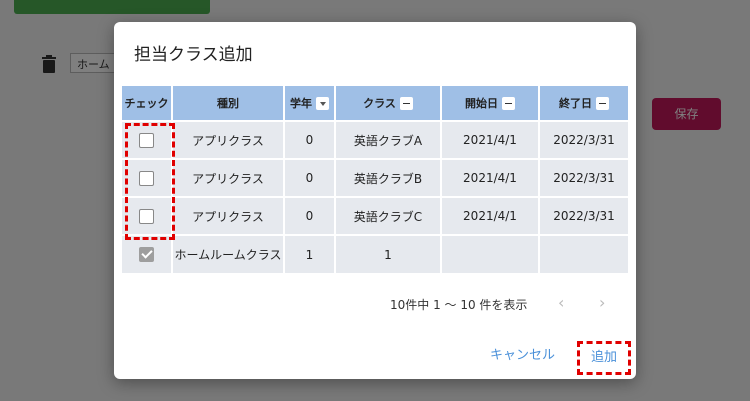 Image resolution: width=750 pixels, height=401 pixels. What do you see at coordinates (602, 103) in the screenshot?
I see `end-collapse-icon` at bounding box center [602, 103].